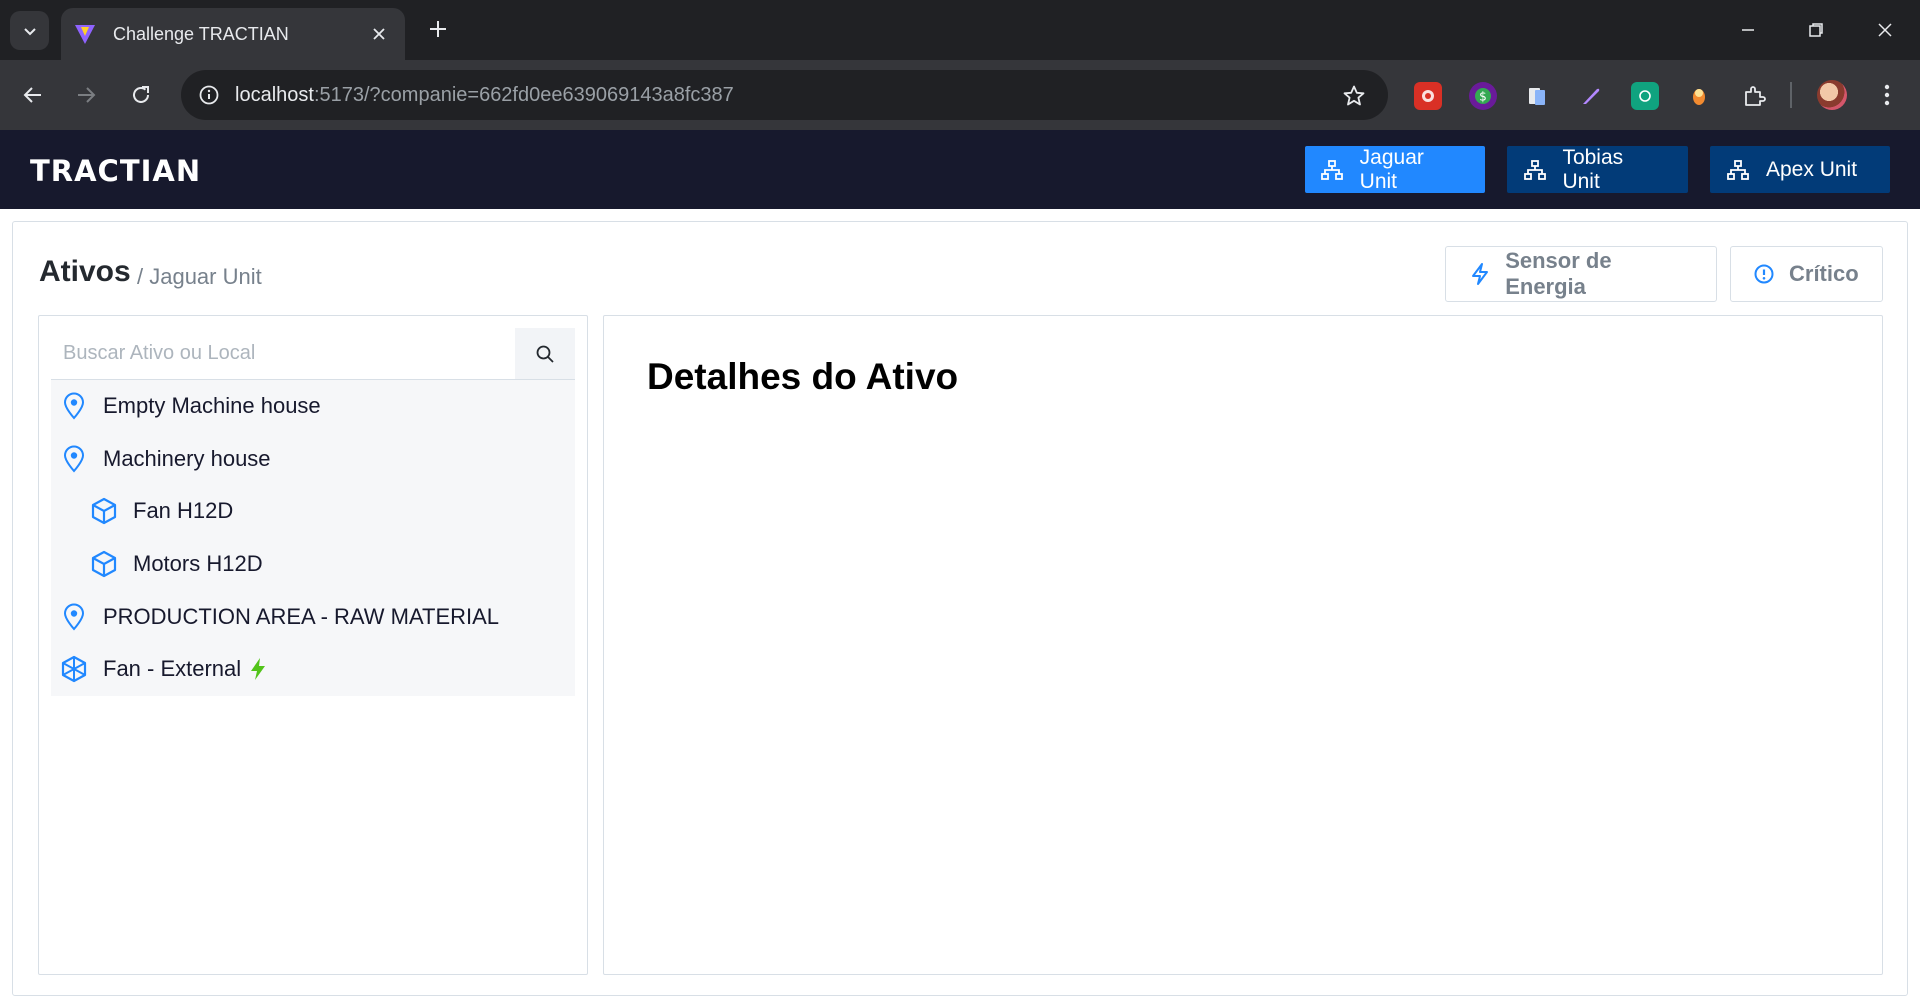  I want to click on tree-item-component: Fan - External, so click(313, 669).